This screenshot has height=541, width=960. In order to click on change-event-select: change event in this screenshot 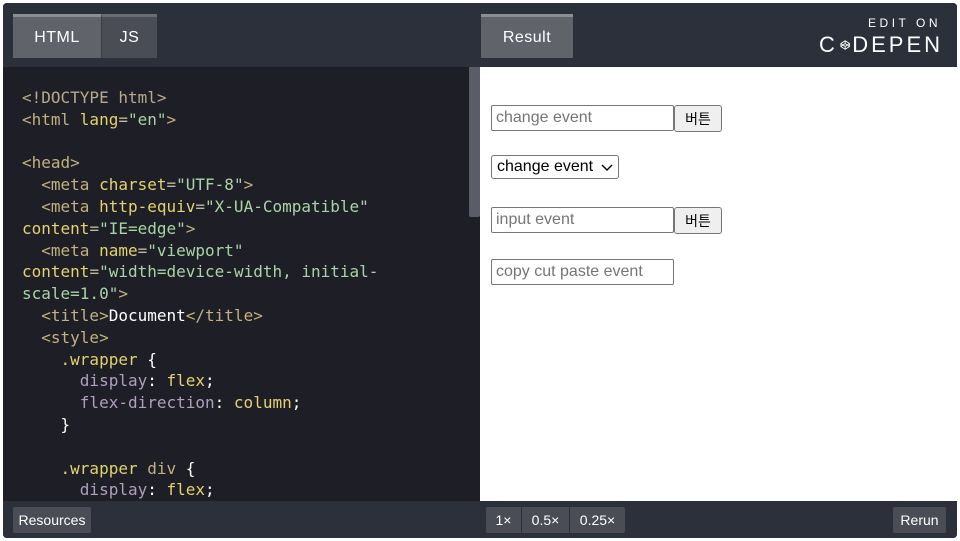, I will do `click(555, 167)`.